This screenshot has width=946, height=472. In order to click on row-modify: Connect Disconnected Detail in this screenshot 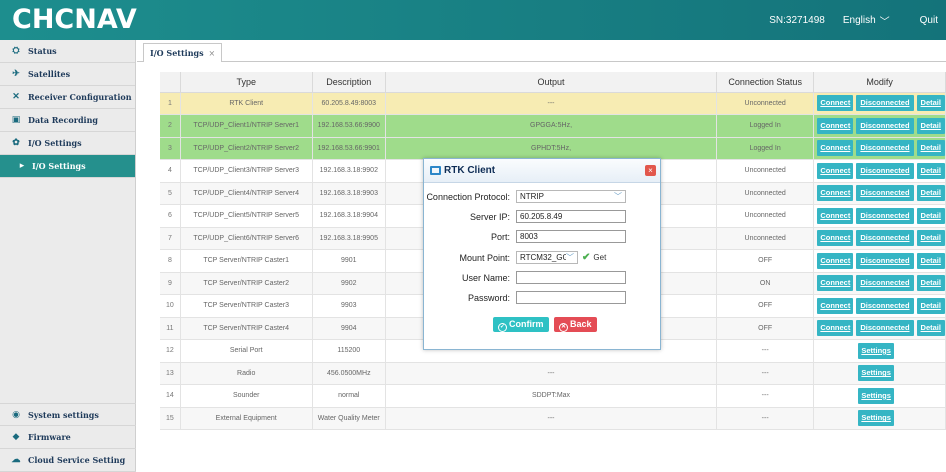, I will do `click(879, 306)`.